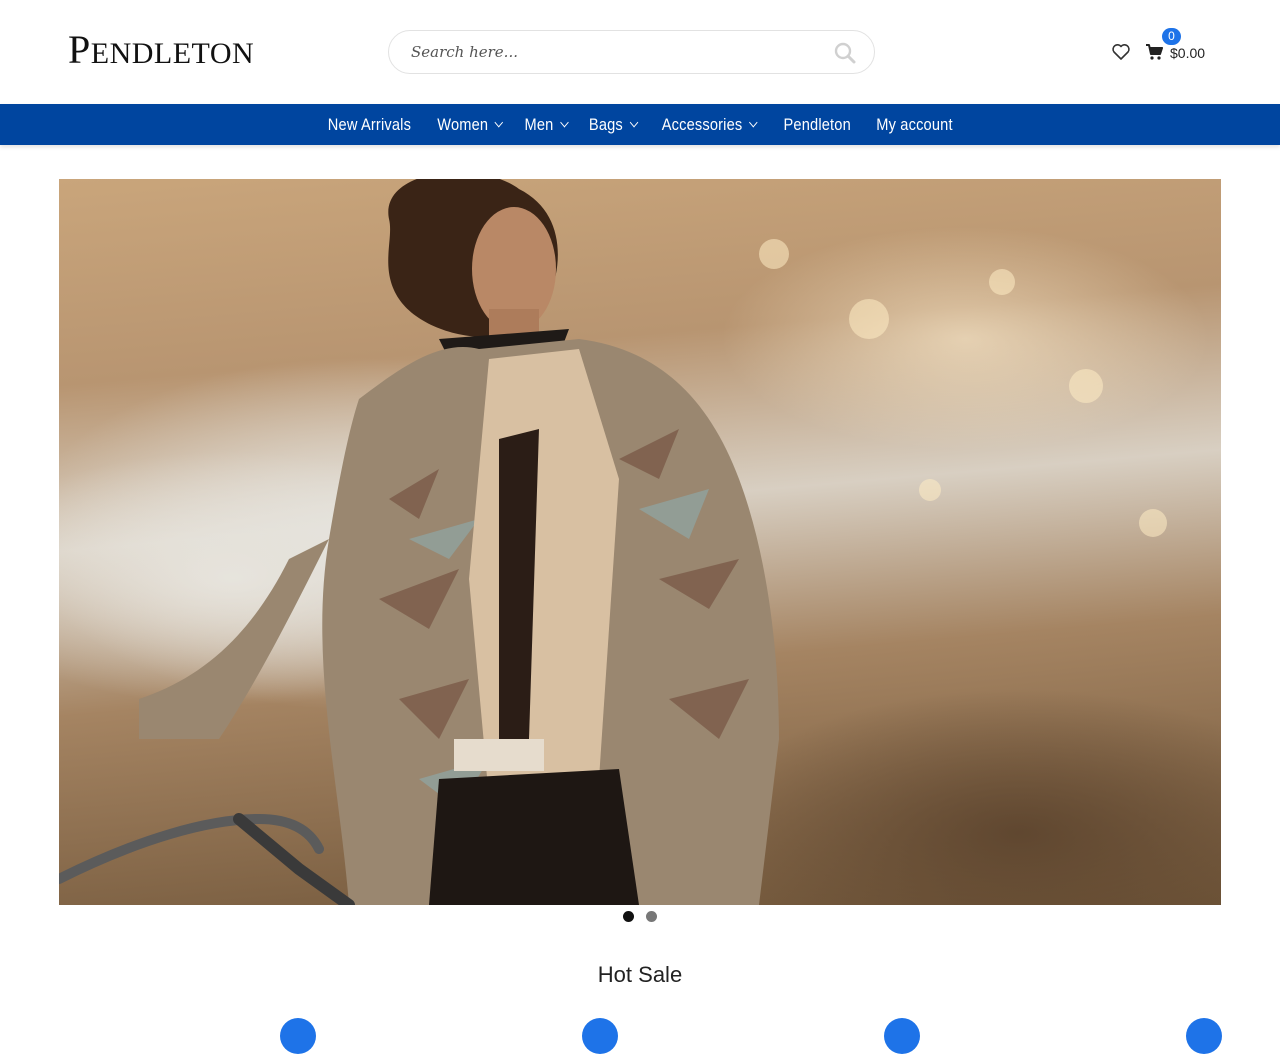 The width and height of the screenshot is (1280, 1054). I want to click on nav-item-label: Men, so click(539, 124).